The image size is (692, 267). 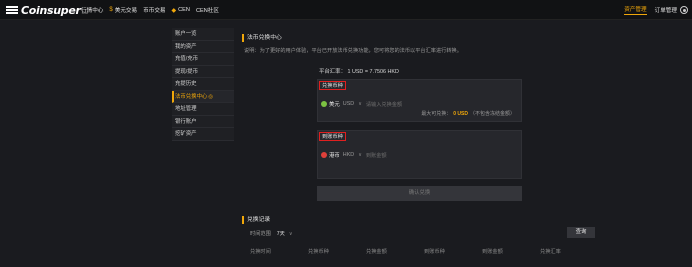 I want to click on to-currency-dropdown-chevron-icon: ∨, so click(x=360, y=155).